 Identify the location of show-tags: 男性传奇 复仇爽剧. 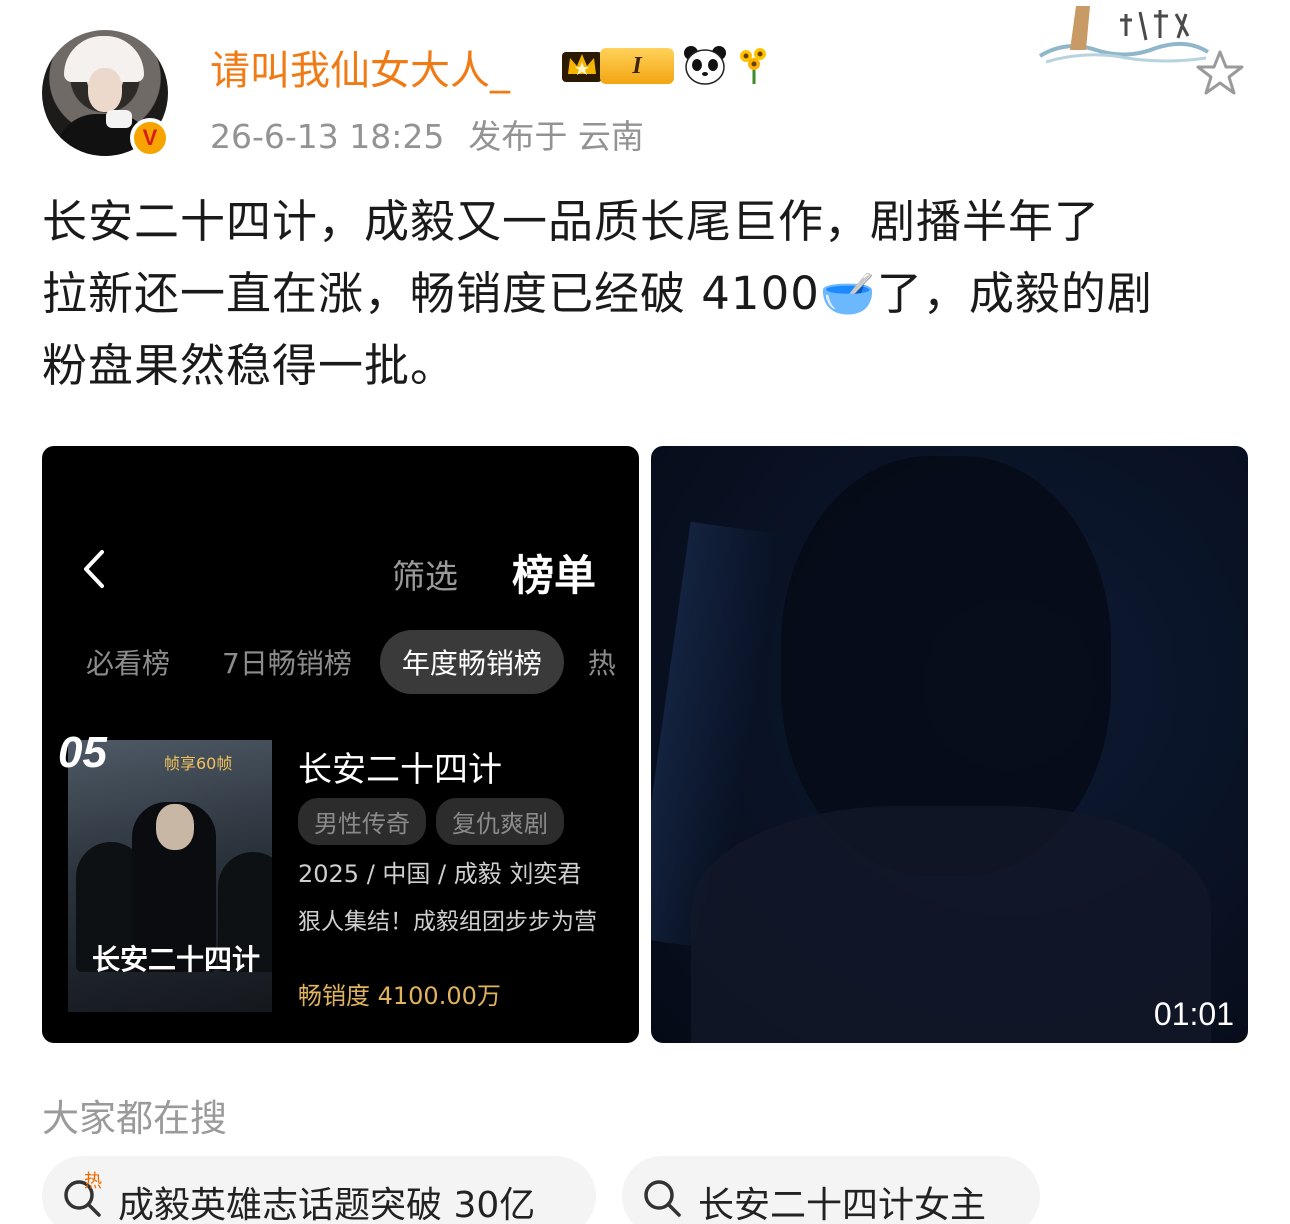
(436, 821).